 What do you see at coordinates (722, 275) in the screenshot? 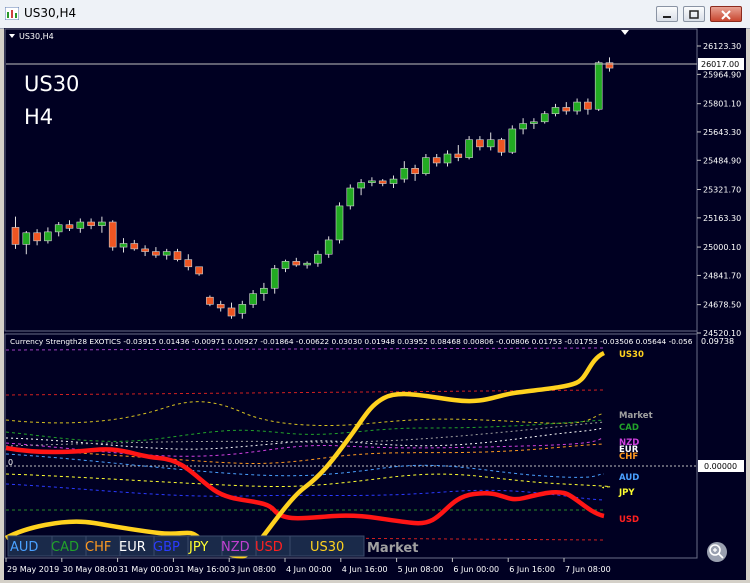
I see `price-scale-label: 24841.70` at bounding box center [722, 275].